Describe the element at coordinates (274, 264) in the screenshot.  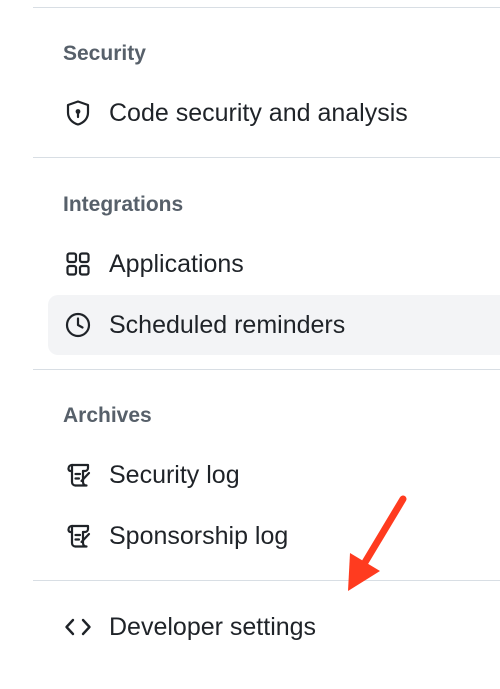
I see `sidebar-item-applications: Applications` at that location.